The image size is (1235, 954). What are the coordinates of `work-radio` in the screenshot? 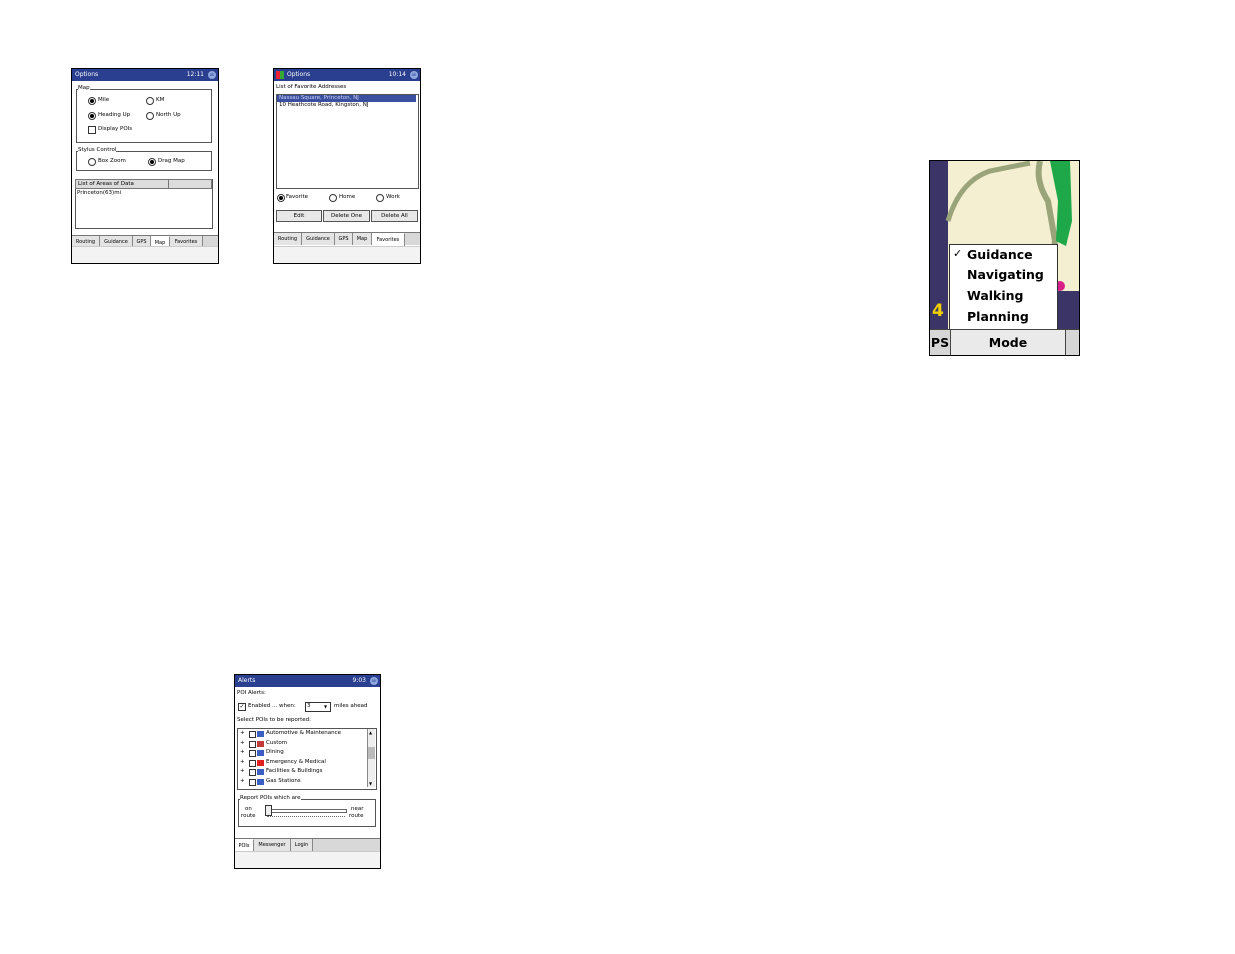 It's located at (380, 198).